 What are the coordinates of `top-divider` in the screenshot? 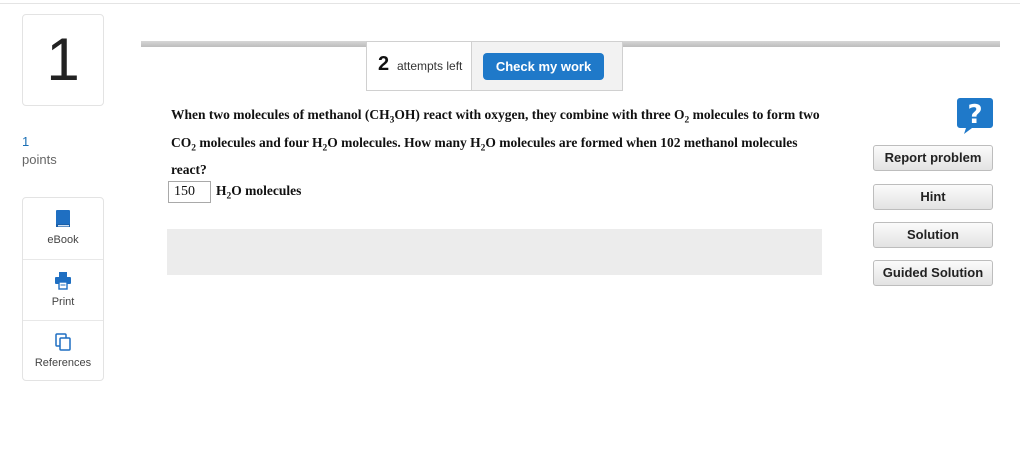 It's located at (510, 3).